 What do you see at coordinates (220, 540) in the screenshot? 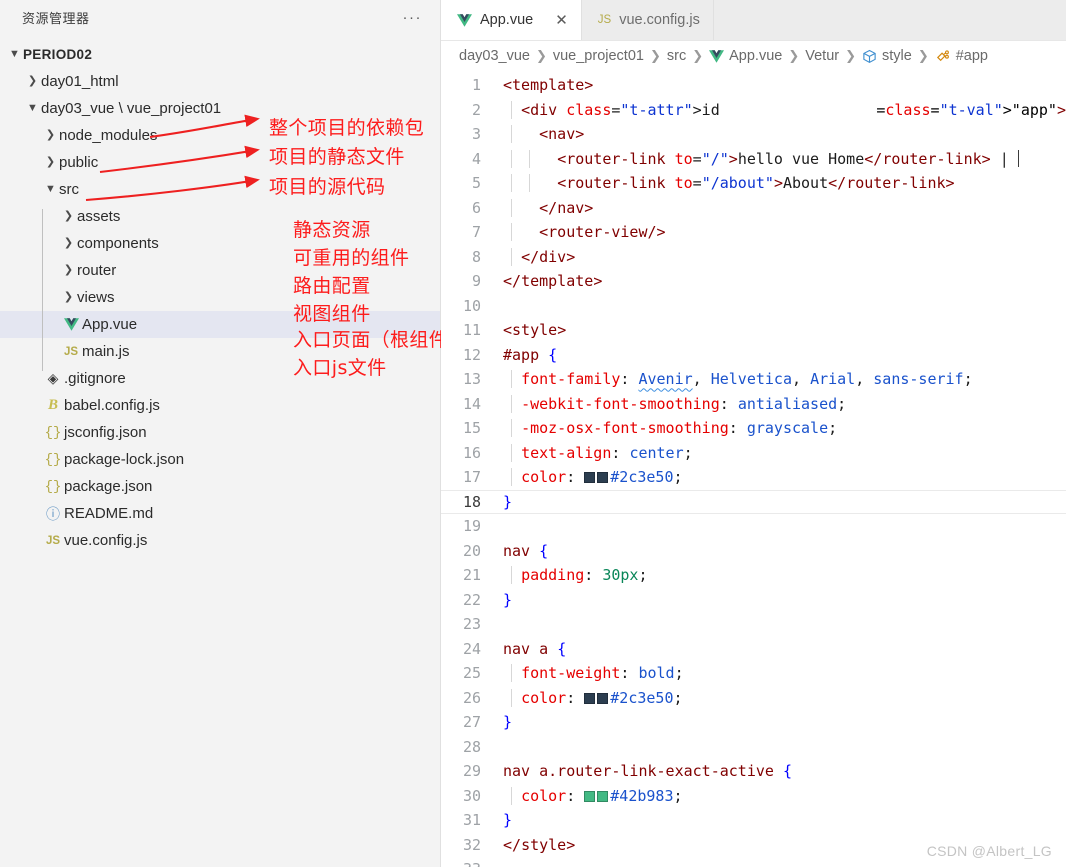
I see `file-tree-item: JS vue.config.js` at bounding box center [220, 540].